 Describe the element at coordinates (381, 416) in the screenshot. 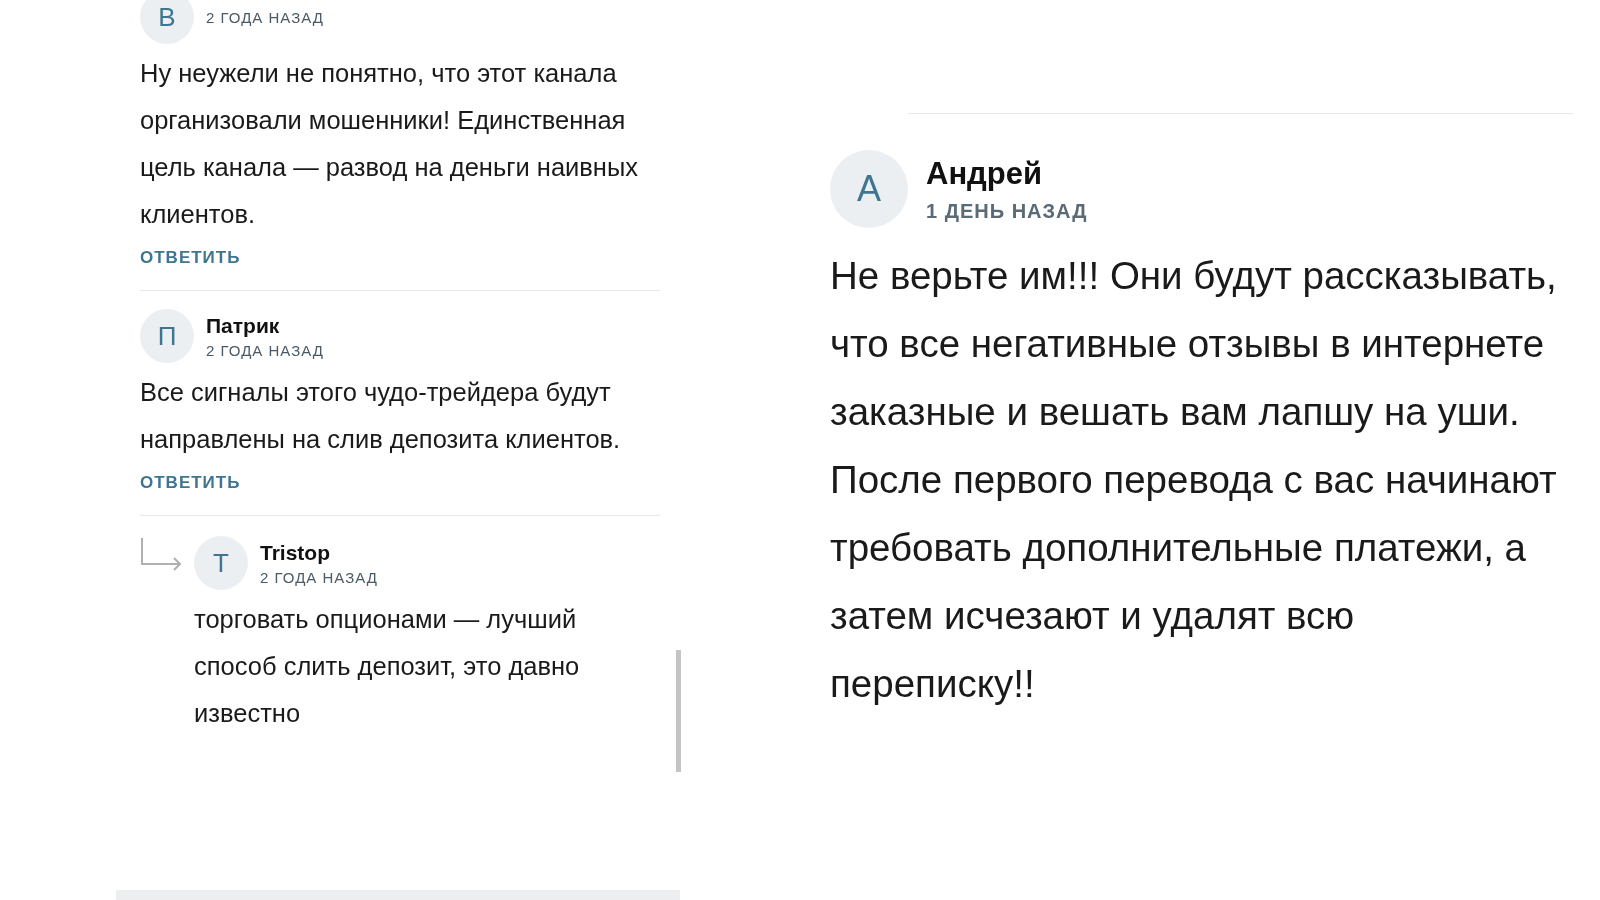

I see `comment-text: Все сигналы этого чудо-трейдера будут направлены на слив депозита клиентов.` at that location.